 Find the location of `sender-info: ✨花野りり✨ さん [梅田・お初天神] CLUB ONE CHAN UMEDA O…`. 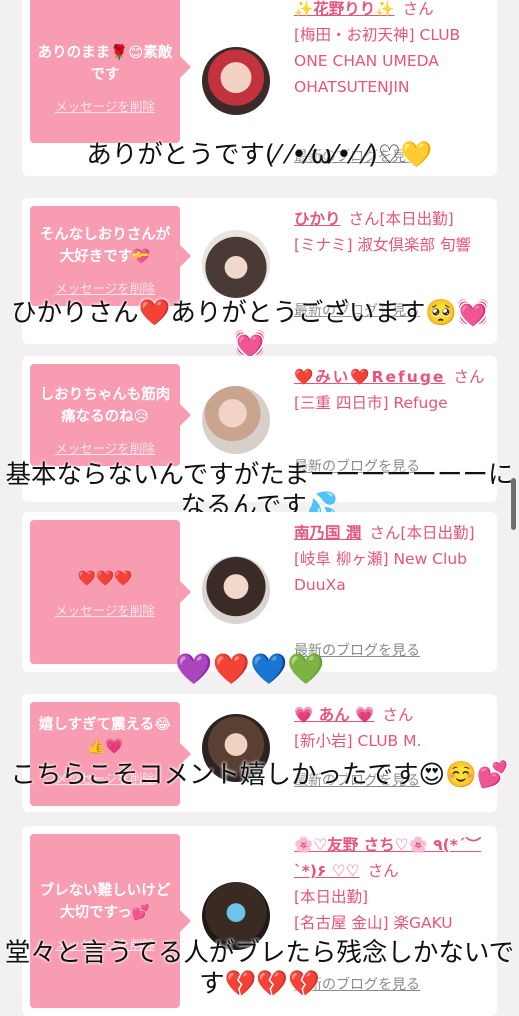

sender-info: ✨花野りり✨ さん [梅田・お初天神] CLUB ONE CHAN UMEDA O… is located at coordinates (392, 50).